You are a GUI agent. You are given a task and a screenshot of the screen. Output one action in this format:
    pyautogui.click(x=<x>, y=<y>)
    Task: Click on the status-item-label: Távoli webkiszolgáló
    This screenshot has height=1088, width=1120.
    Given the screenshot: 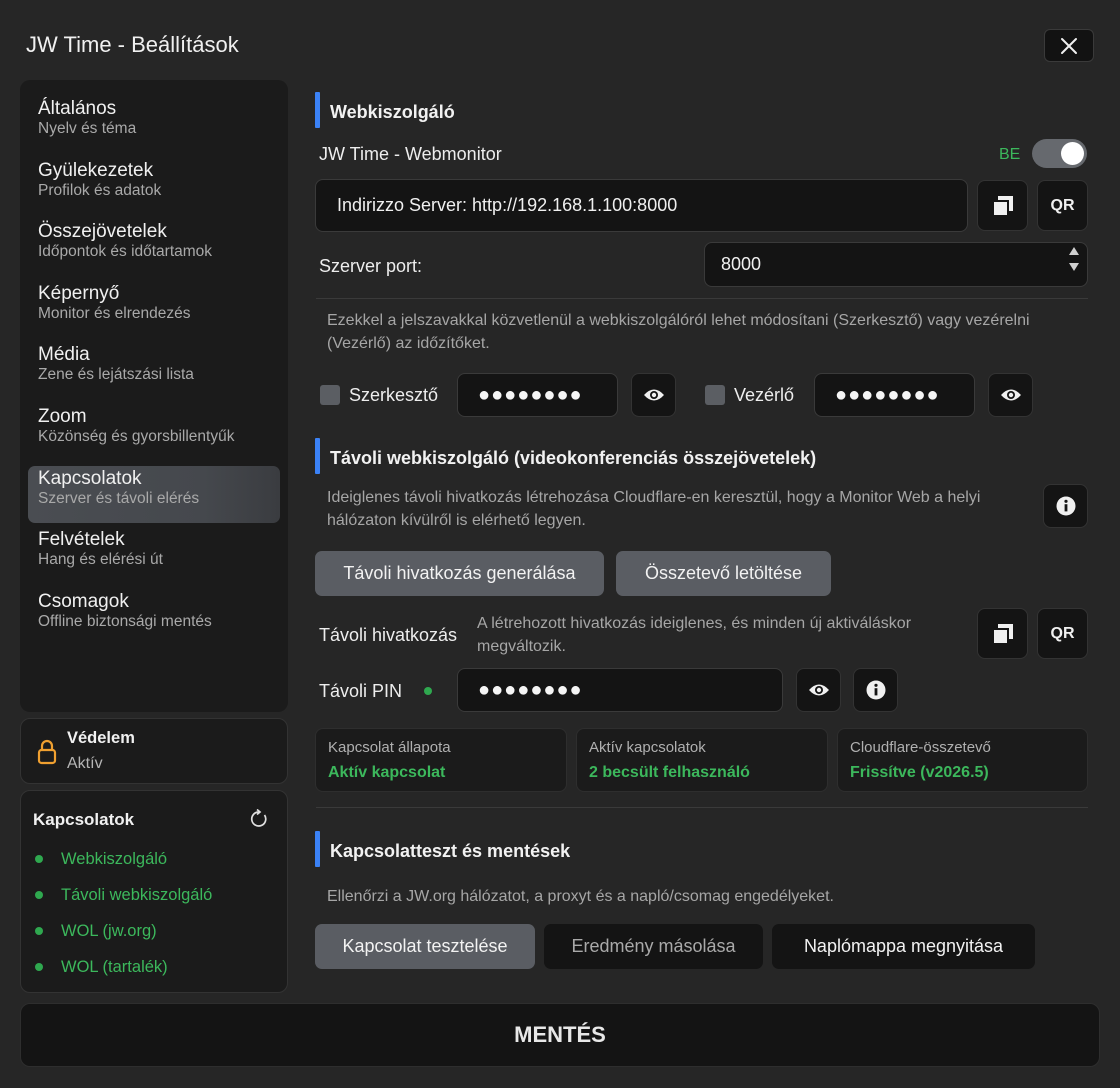 What is the action you would take?
    pyautogui.click(x=137, y=894)
    